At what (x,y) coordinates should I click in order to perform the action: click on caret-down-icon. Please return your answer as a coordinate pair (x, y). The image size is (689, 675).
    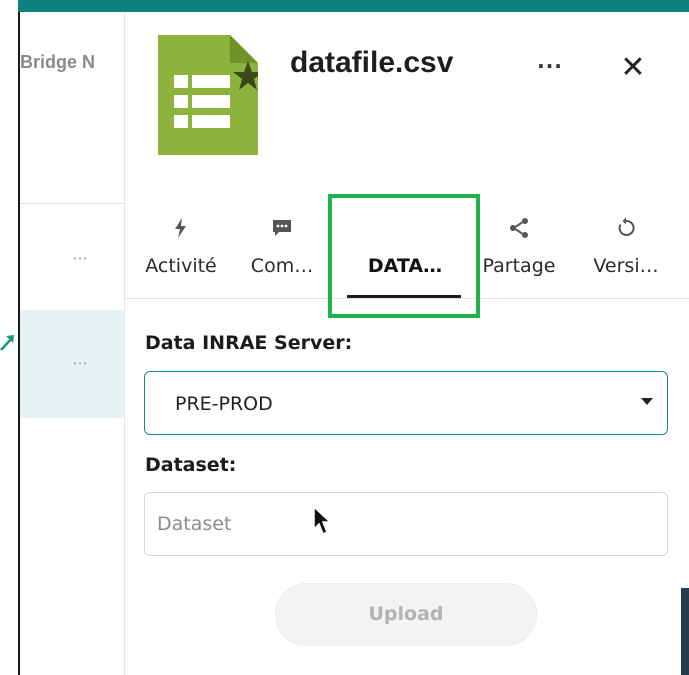
    Looking at the image, I should click on (647, 401).